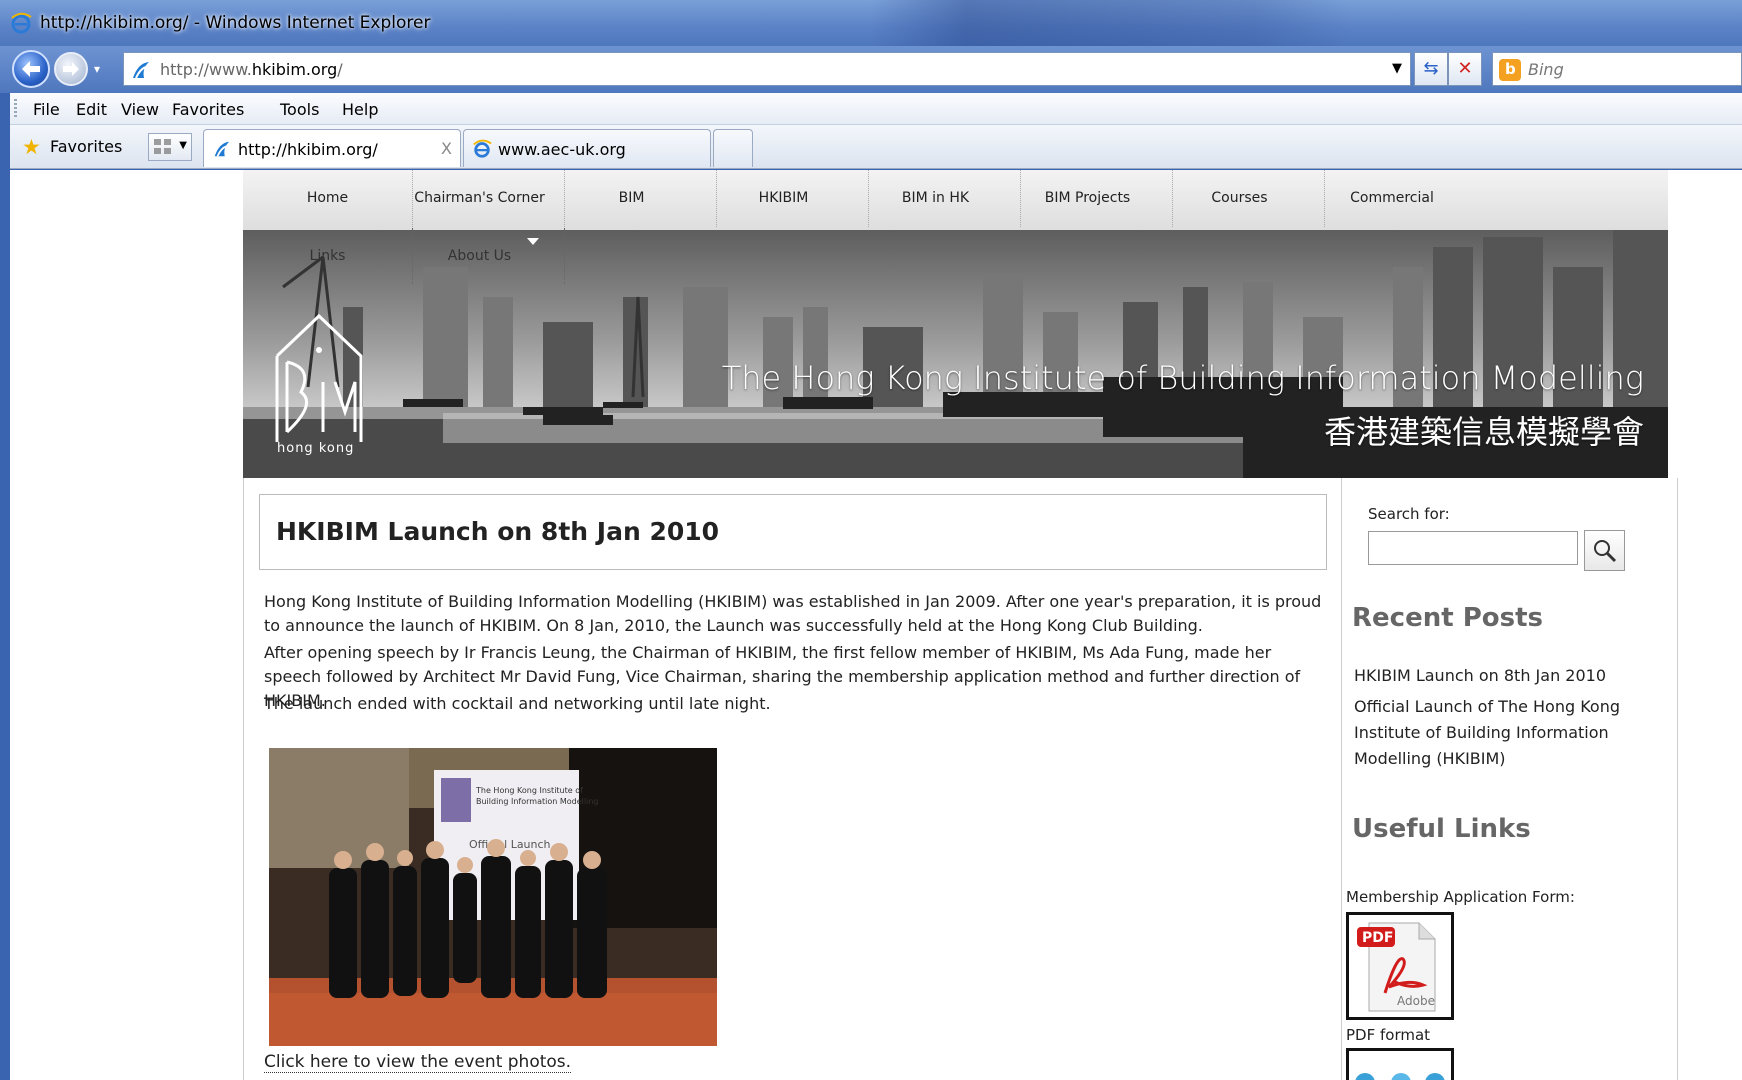 This screenshot has width=1742, height=1080. I want to click on tab-list-dropdown-icon: ▼, so click(183, 145).